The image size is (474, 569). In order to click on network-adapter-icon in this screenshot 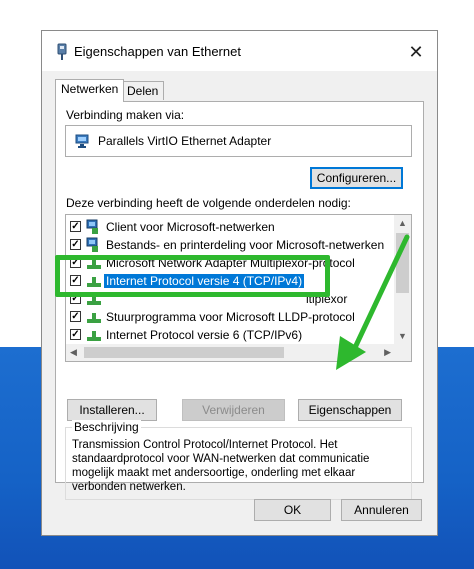, I will do `click(82, 141)`.